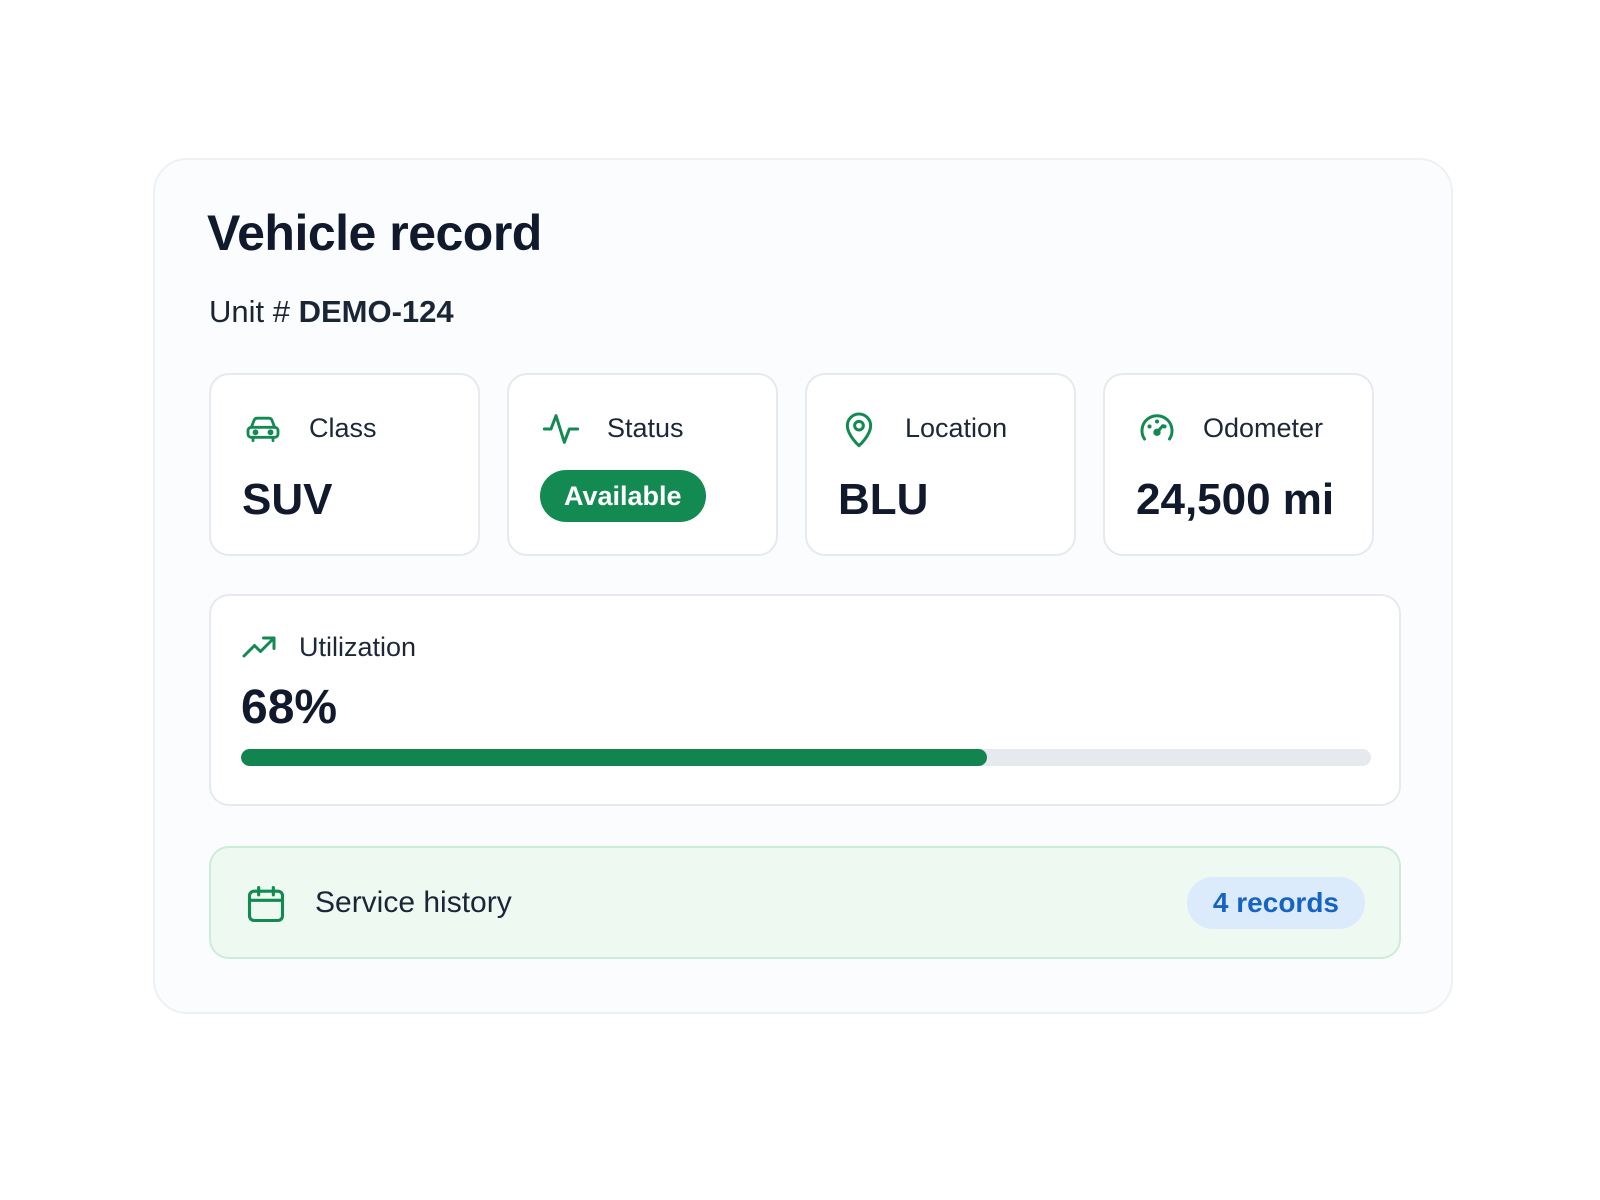  I want to click on odometer-tile: Odometer 24,500 mi, so click(1238, 464).